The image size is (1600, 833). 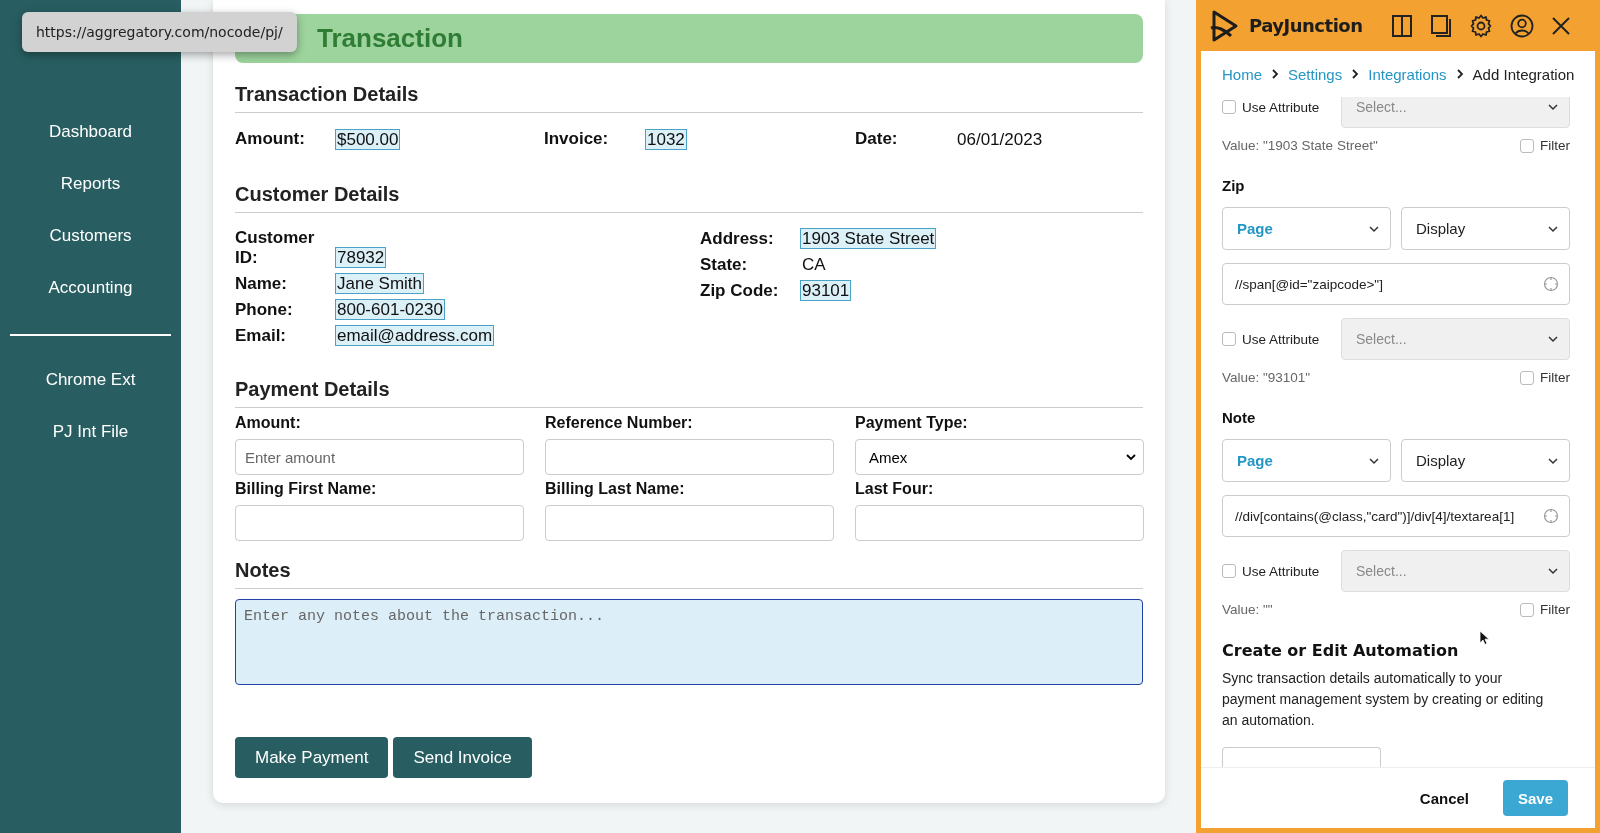 I want to click on field-label: Phone:, so click(x=264, y=310).